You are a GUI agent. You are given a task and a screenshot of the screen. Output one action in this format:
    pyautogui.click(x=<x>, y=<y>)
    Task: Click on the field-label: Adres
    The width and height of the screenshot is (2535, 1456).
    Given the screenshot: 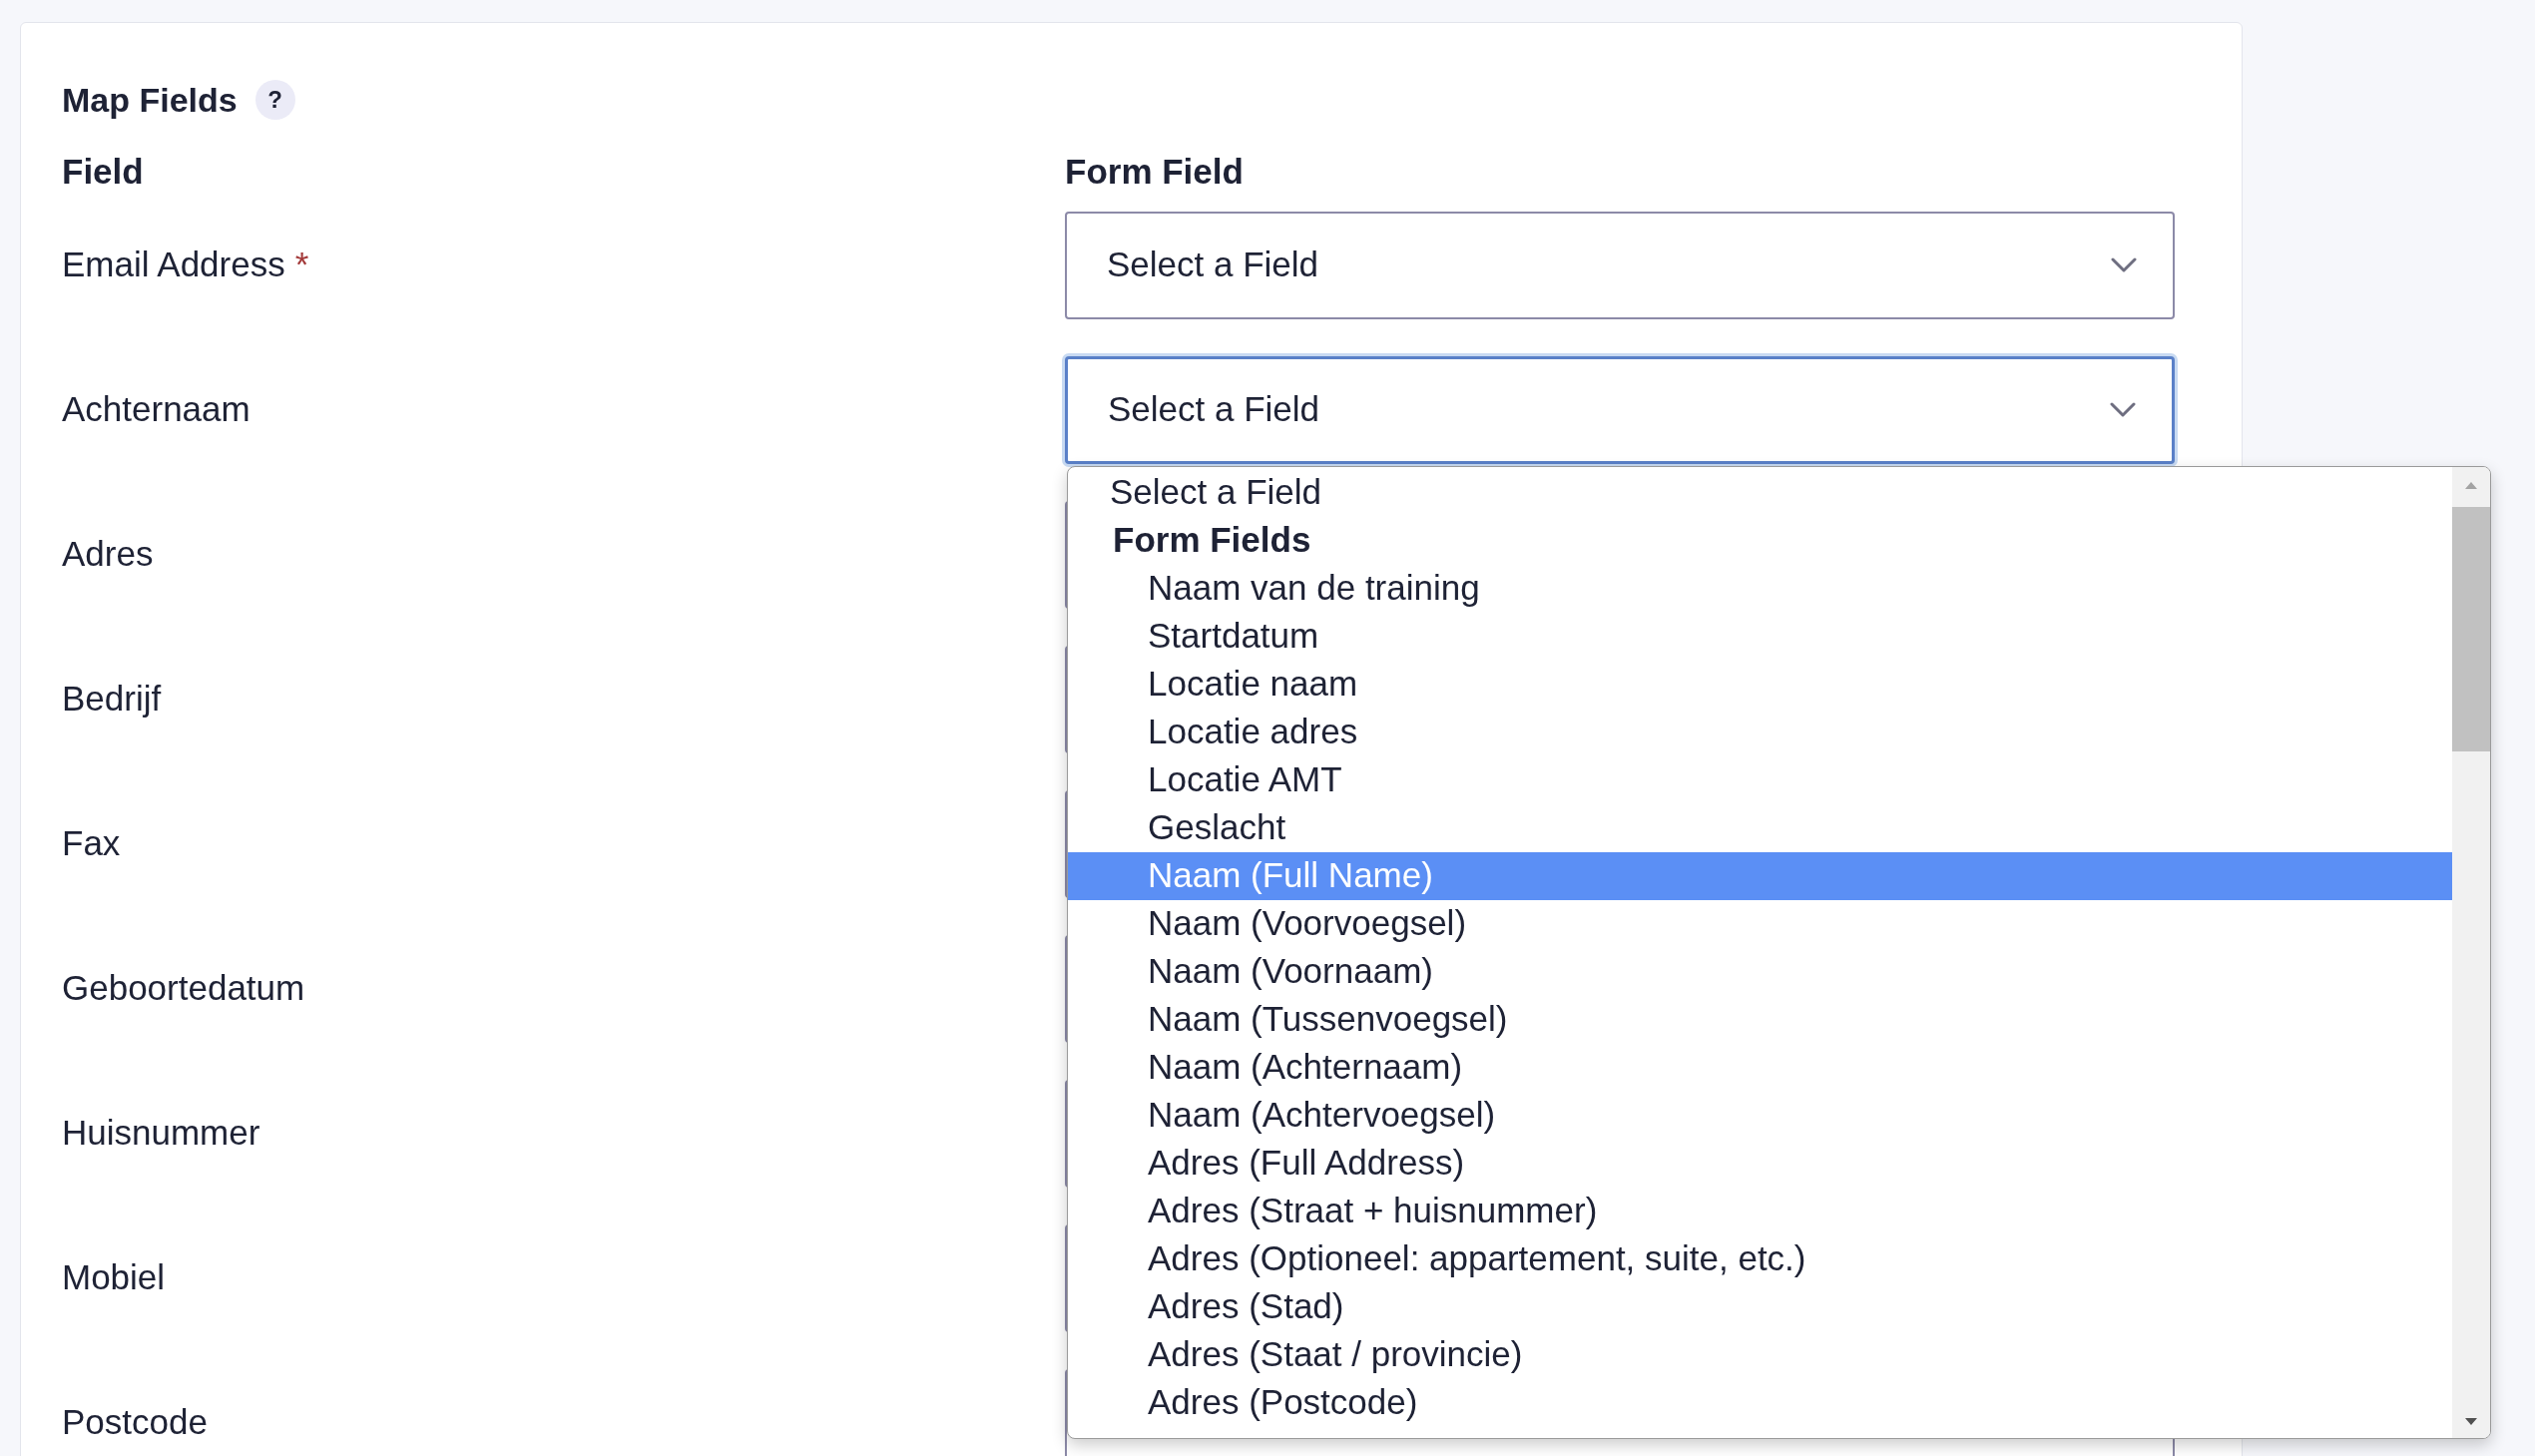 What is the action you would take?
    pyautogui.click(x=108, y=554)
    